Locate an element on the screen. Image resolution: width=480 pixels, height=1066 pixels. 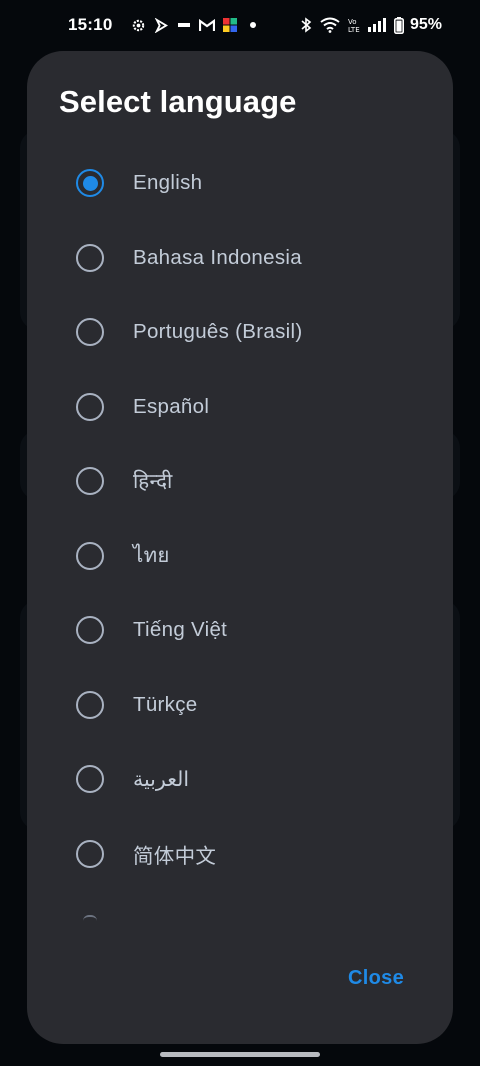
language-label: Türkçe is located at coordinates (165, 704).